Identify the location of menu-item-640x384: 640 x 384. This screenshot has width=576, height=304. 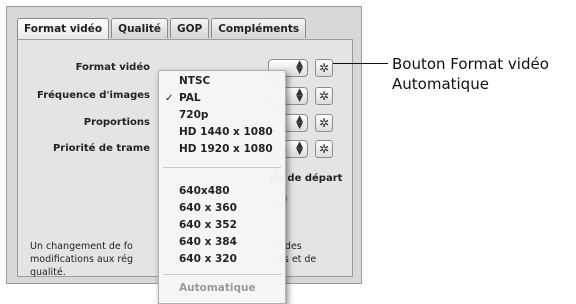
(222, 242).